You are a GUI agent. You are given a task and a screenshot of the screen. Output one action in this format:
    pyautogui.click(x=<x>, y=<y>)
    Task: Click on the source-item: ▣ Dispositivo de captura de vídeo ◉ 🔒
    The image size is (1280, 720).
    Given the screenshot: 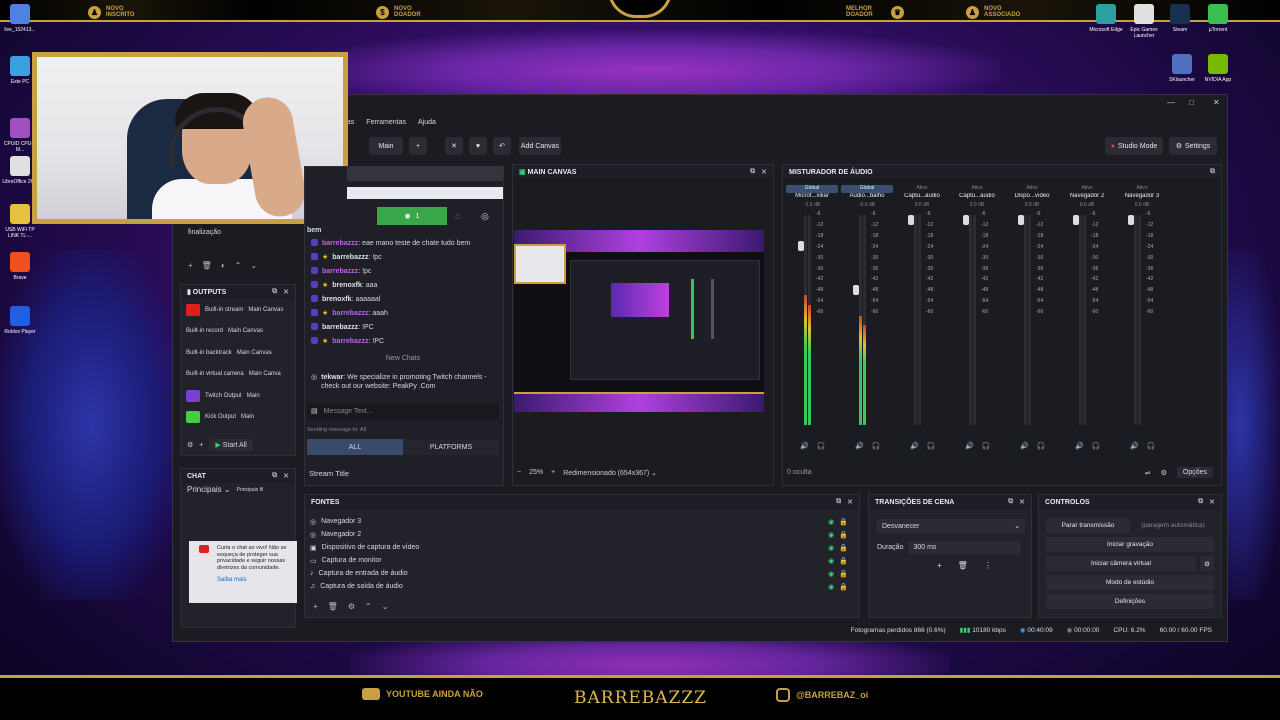 What is the action you would take?
    pyautogui.click(x=579, y=547)
    